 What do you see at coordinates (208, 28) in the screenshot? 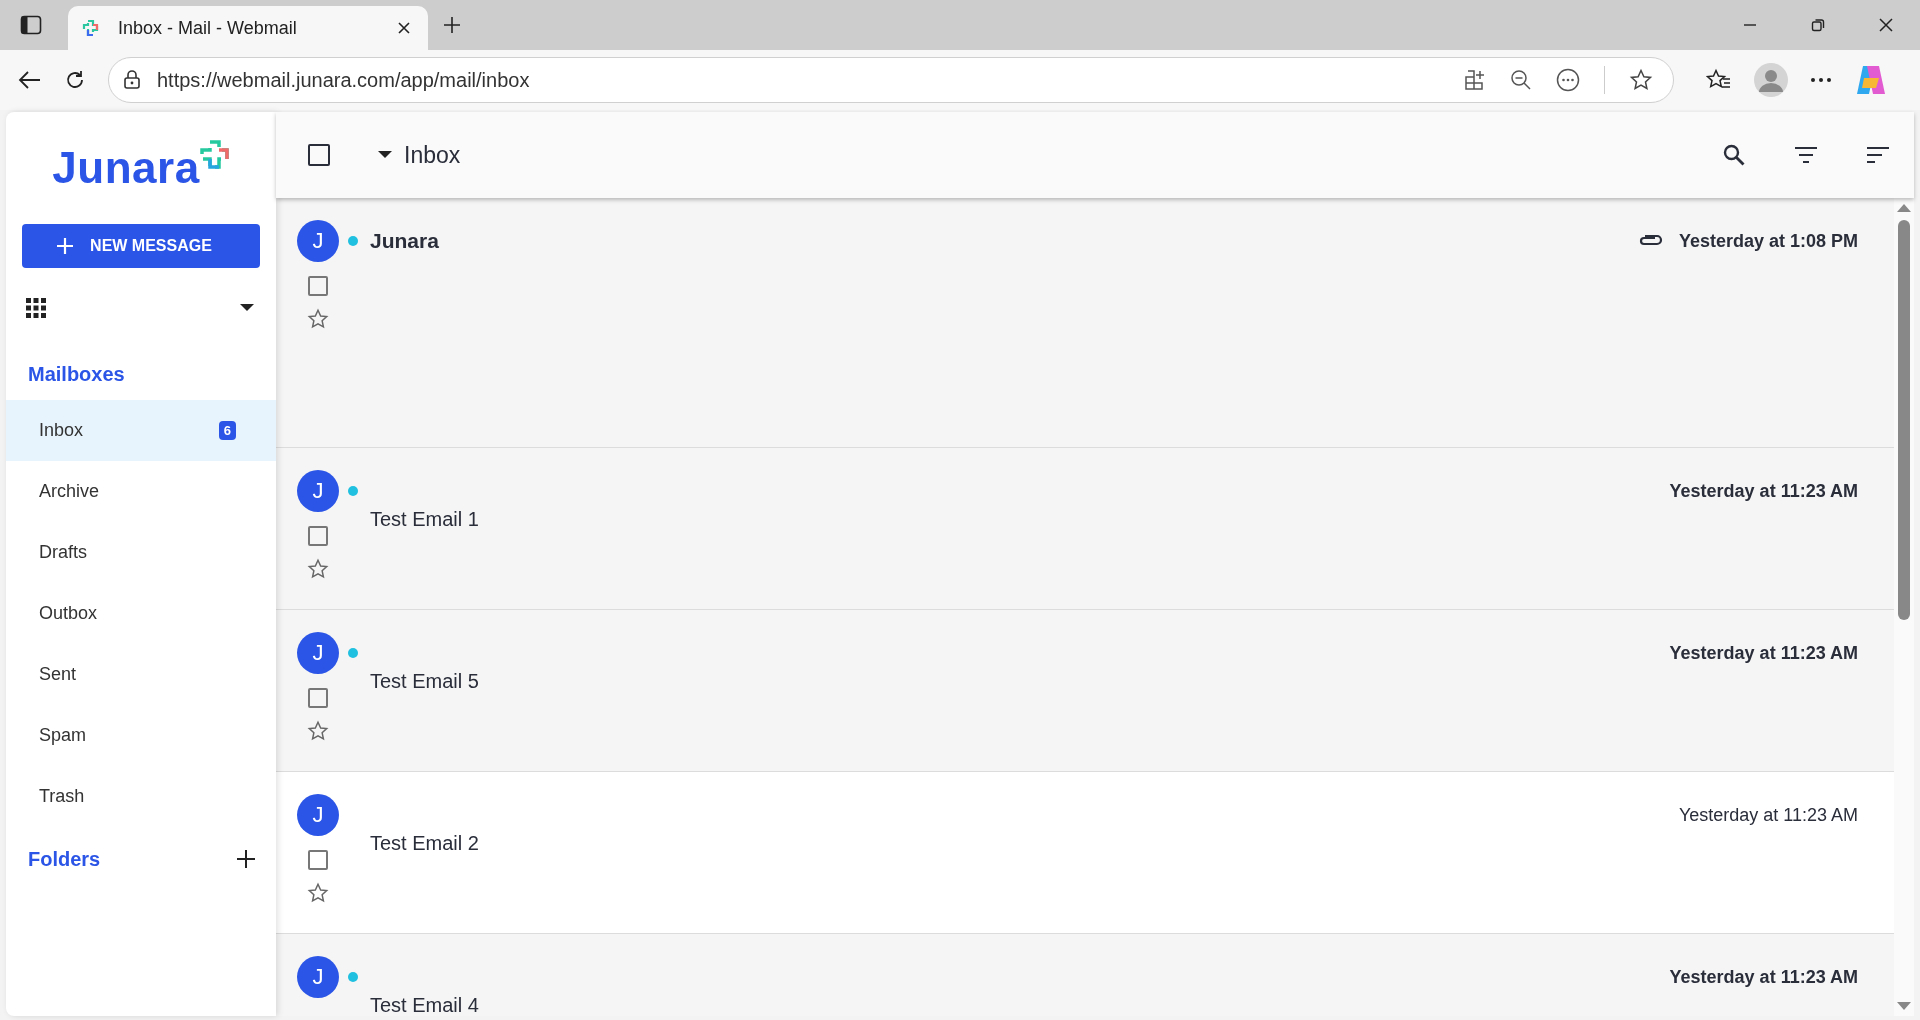
I see `tab-title: Inbox - Mail - Webmail` at bounding box center [208, 28].